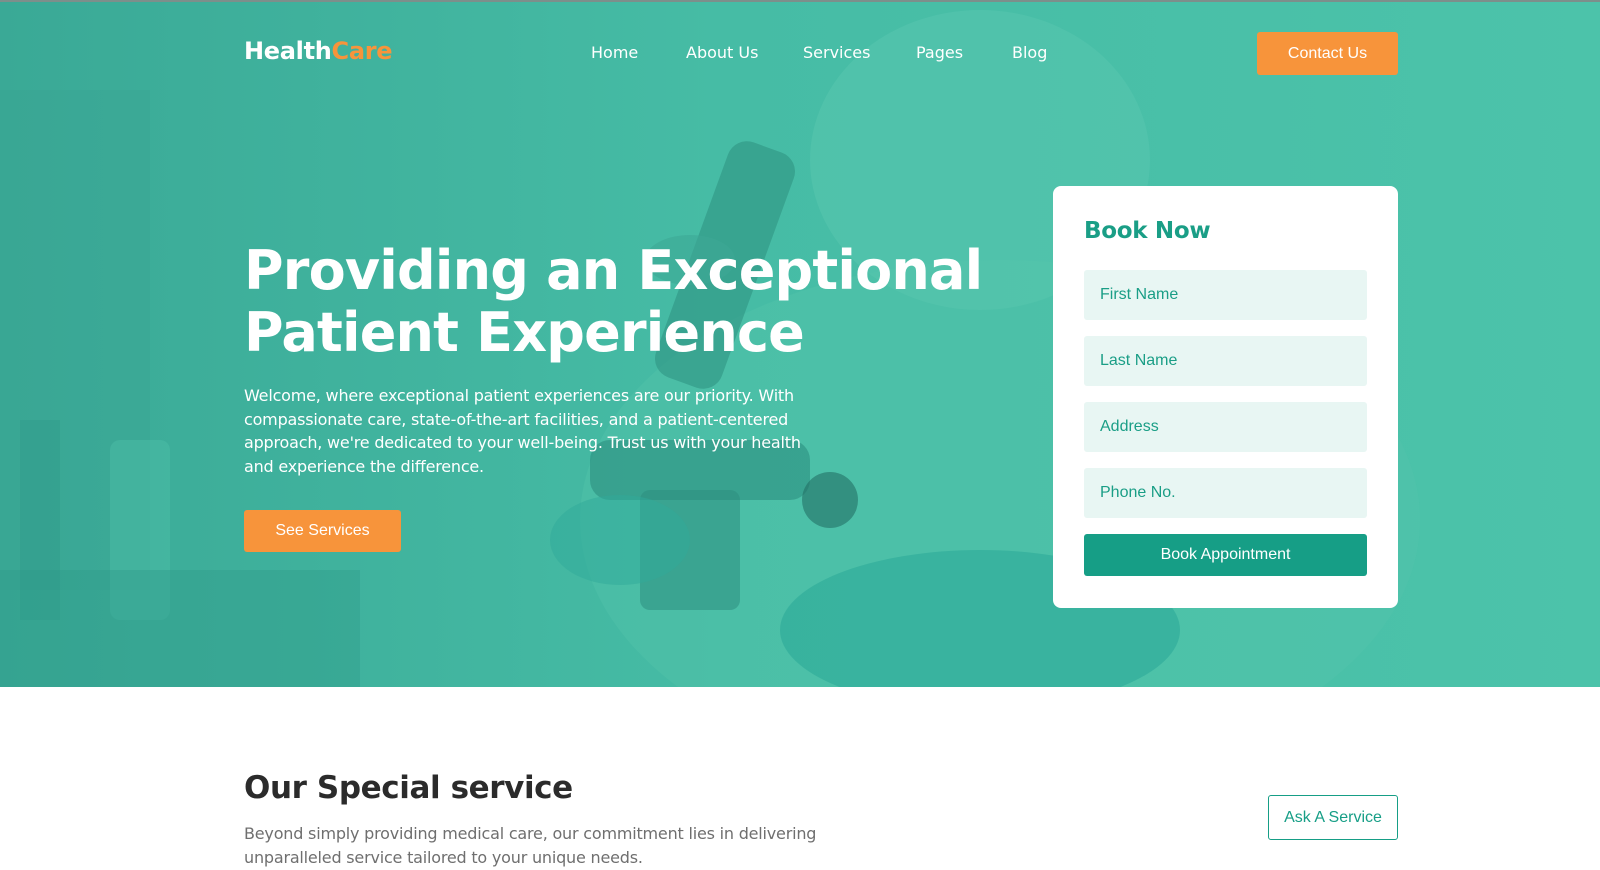 Image resolution: width=1600 pixels, height=870 pixels. I want to click on top-border, so click(800, 1).